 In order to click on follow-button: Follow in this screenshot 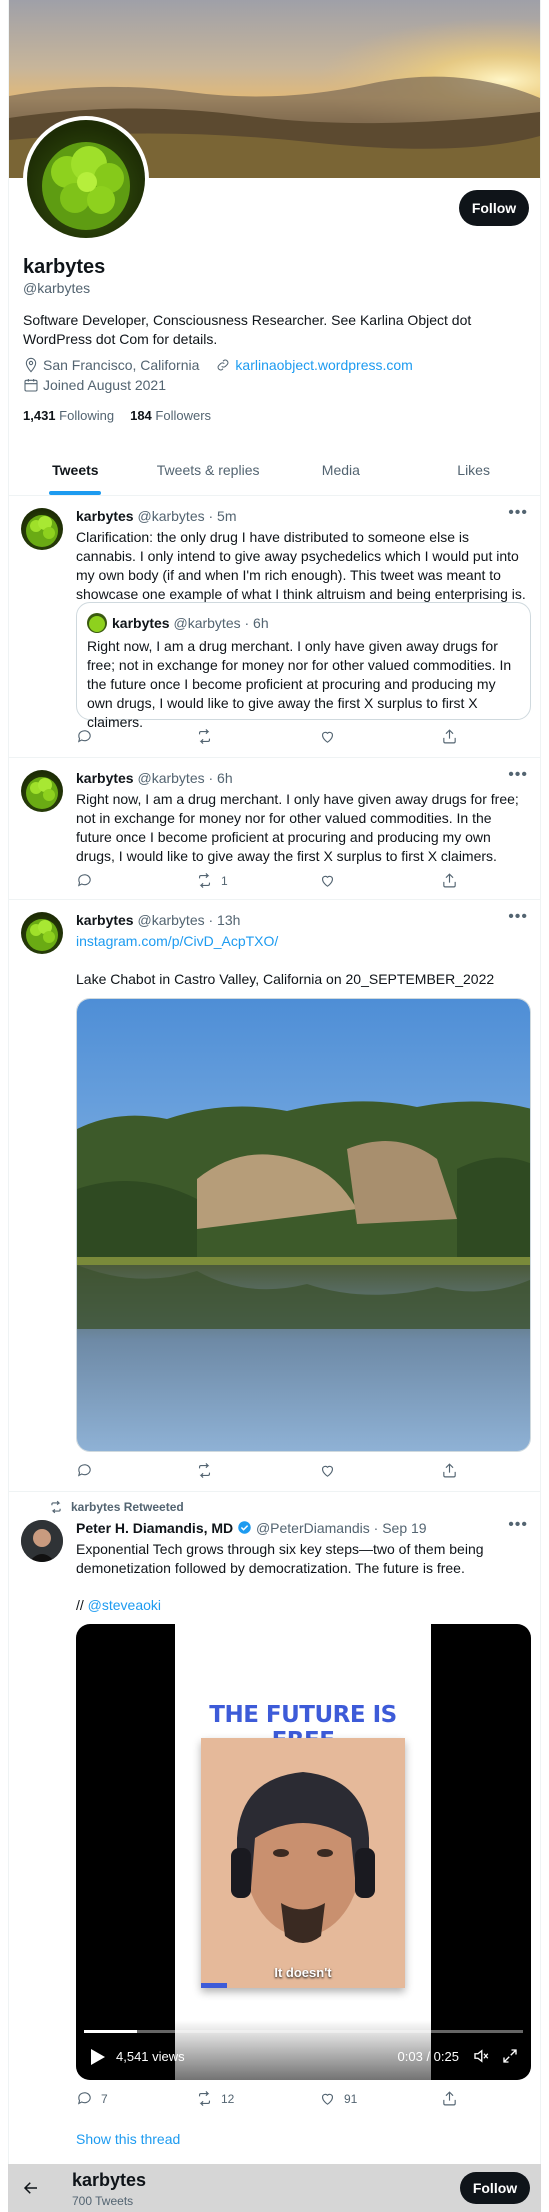, I will do `click(494, 208)`.